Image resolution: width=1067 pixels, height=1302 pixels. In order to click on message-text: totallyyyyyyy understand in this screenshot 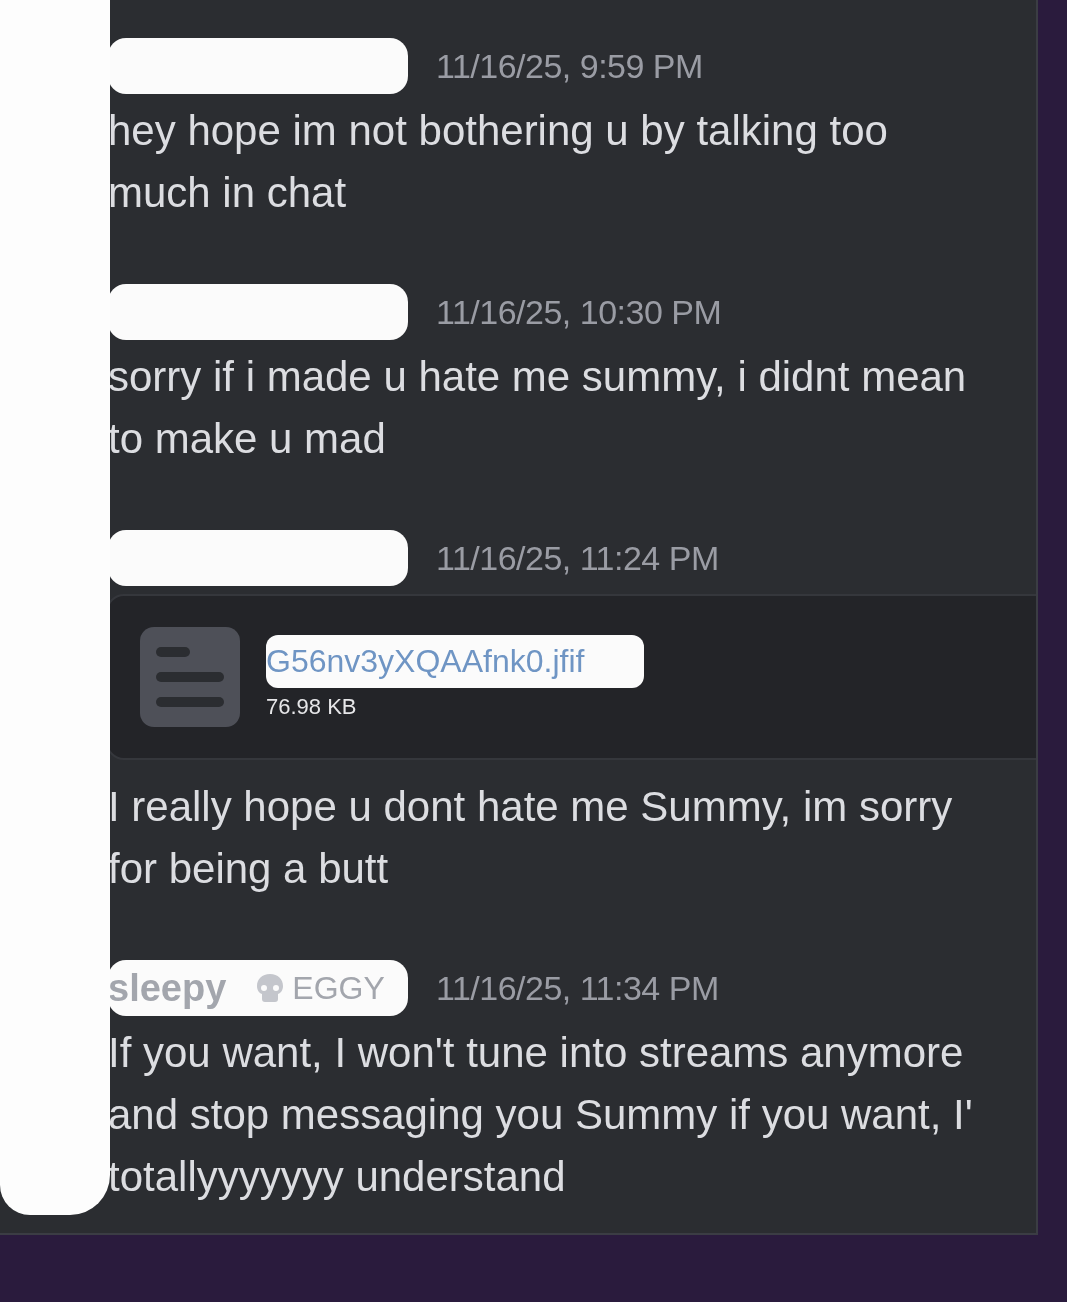, I will do `click(337, 1177)`.